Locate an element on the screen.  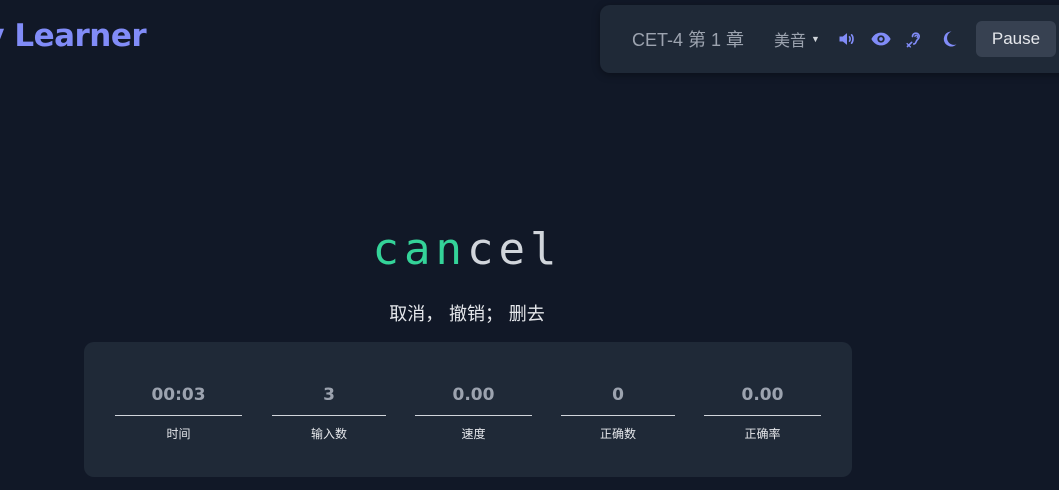
chevron-down-icon: ▼ is located at coordinates (815, 39).